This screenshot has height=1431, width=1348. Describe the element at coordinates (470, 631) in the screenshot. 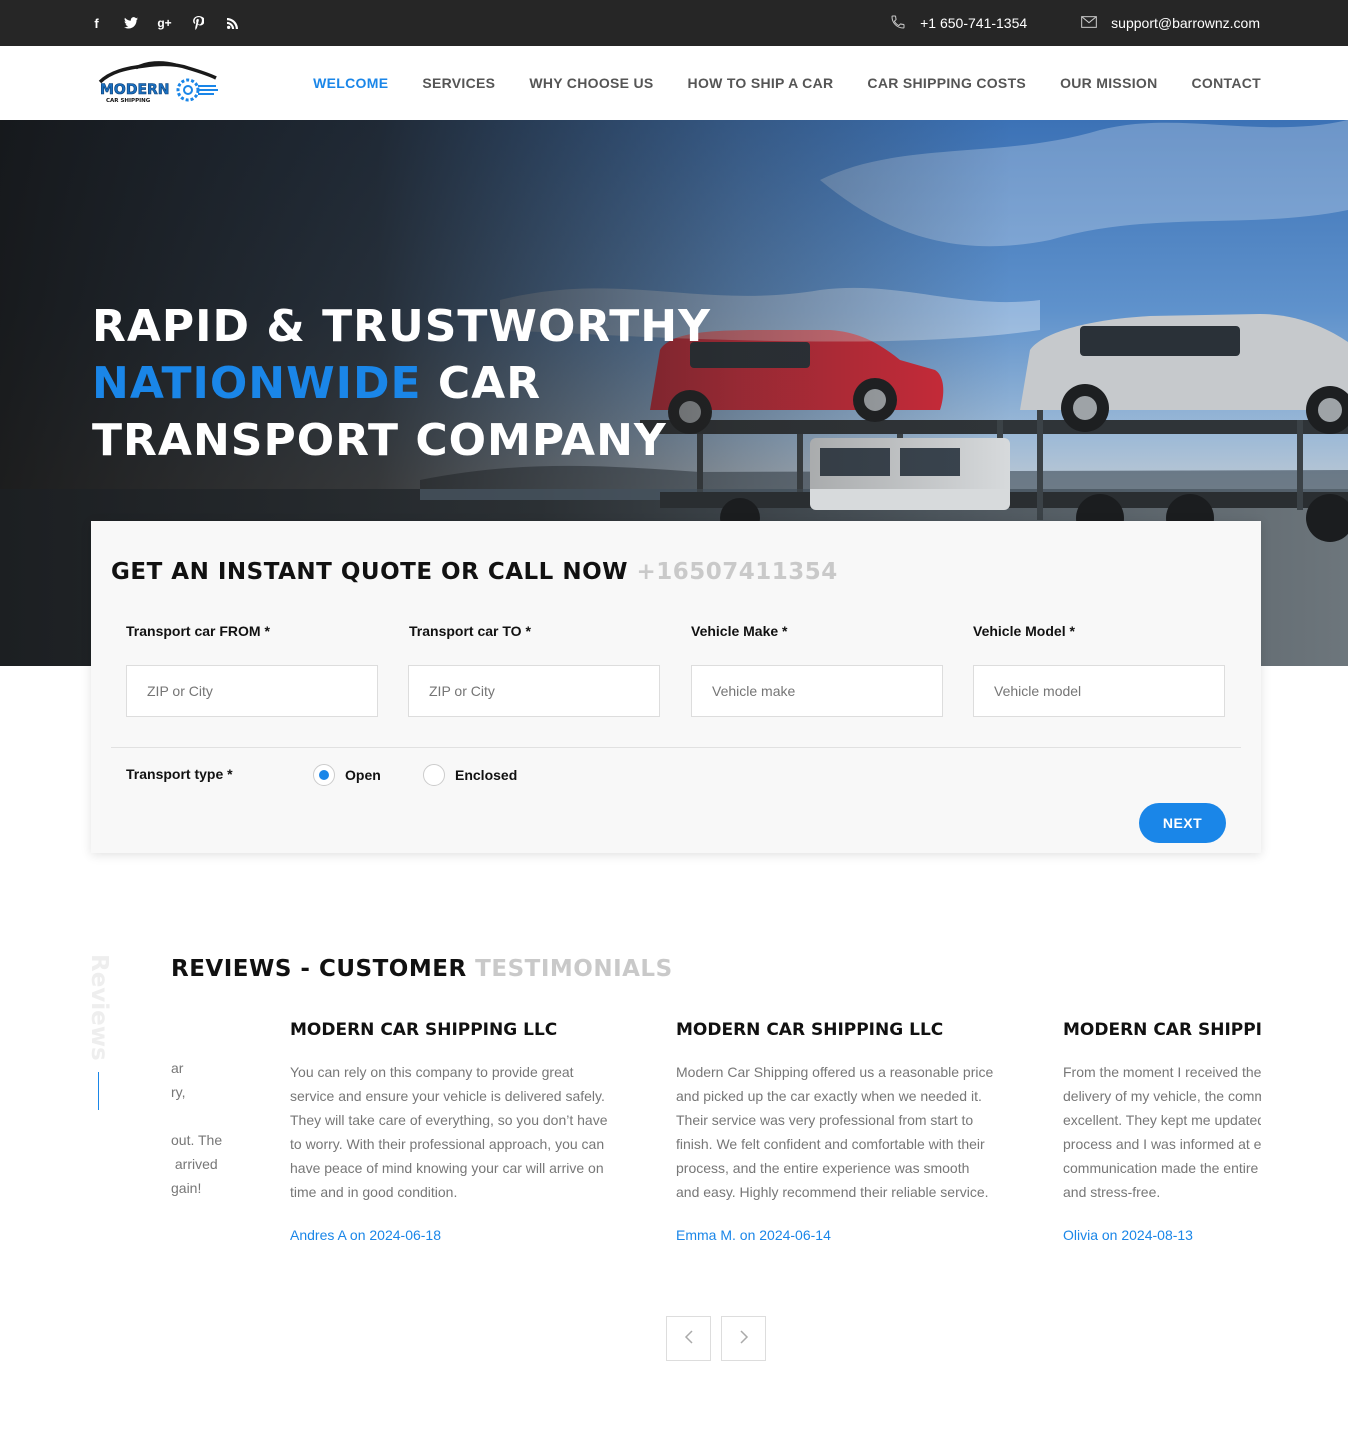

I see `to-label: Transport car TO *` at that location.